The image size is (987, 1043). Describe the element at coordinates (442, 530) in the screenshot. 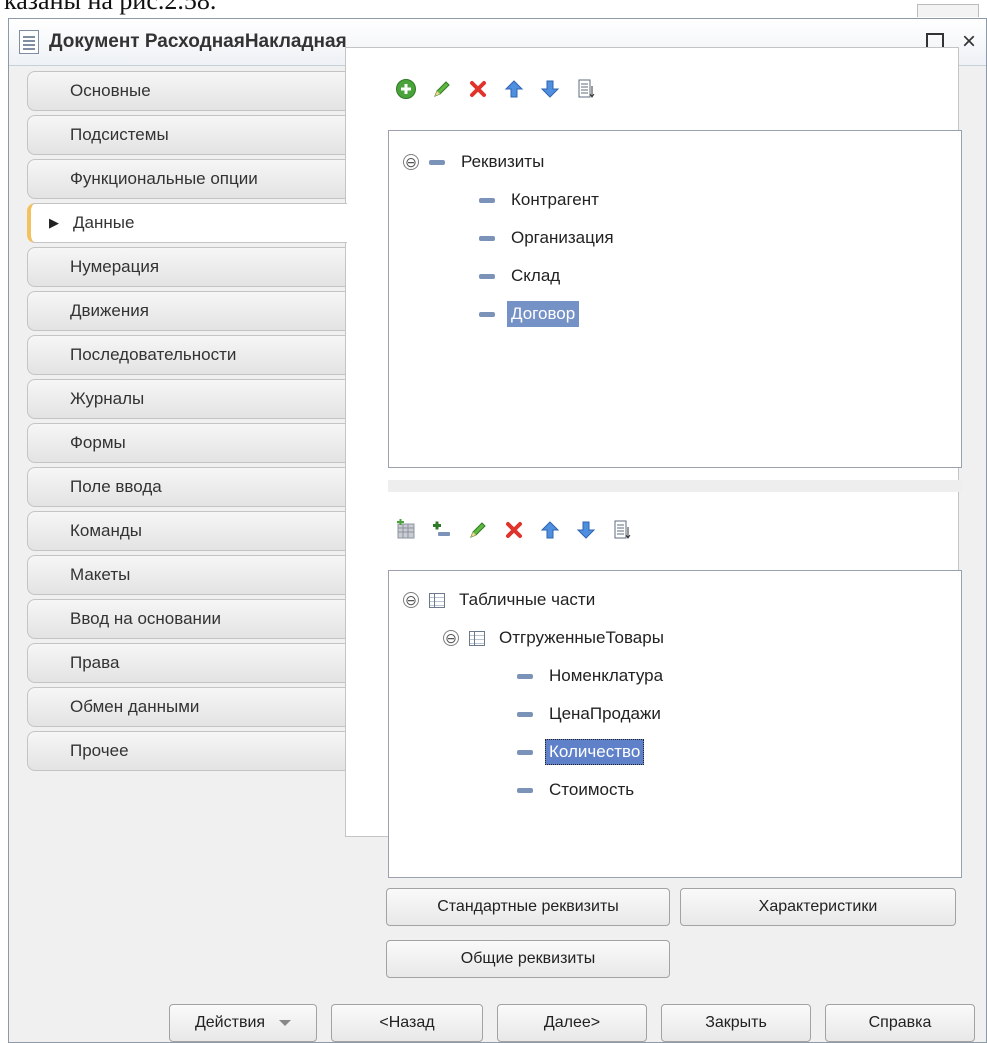

I see `add-tabular-attribute-button` at that location.